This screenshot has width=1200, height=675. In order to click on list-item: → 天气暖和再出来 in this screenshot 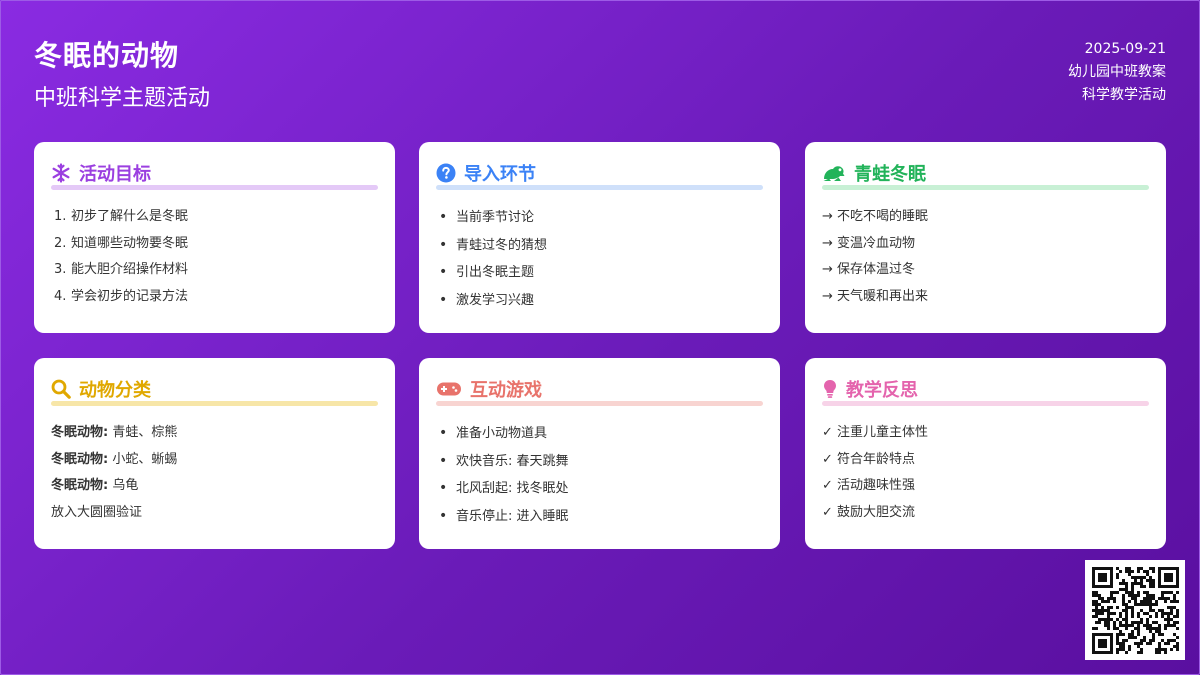, I will do `click(875, 296)`.